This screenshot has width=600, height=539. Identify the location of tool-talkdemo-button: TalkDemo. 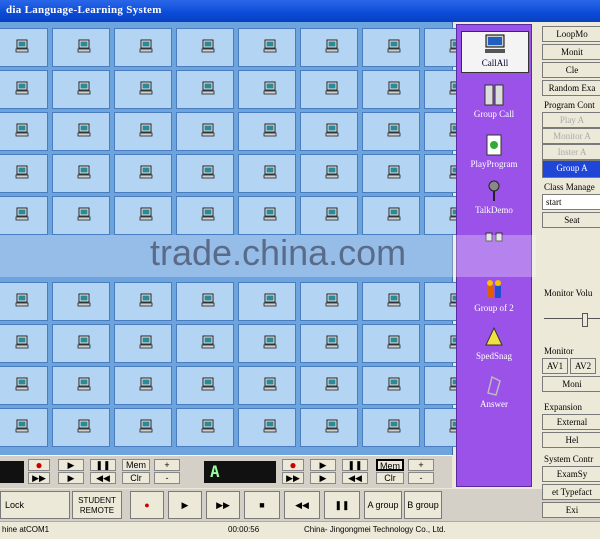
(494, 199).